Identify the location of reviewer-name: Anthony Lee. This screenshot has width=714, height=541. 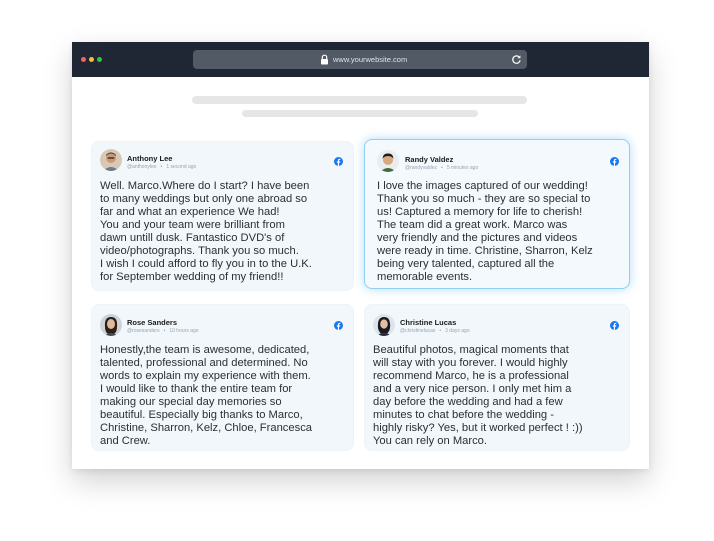
(150, 158).